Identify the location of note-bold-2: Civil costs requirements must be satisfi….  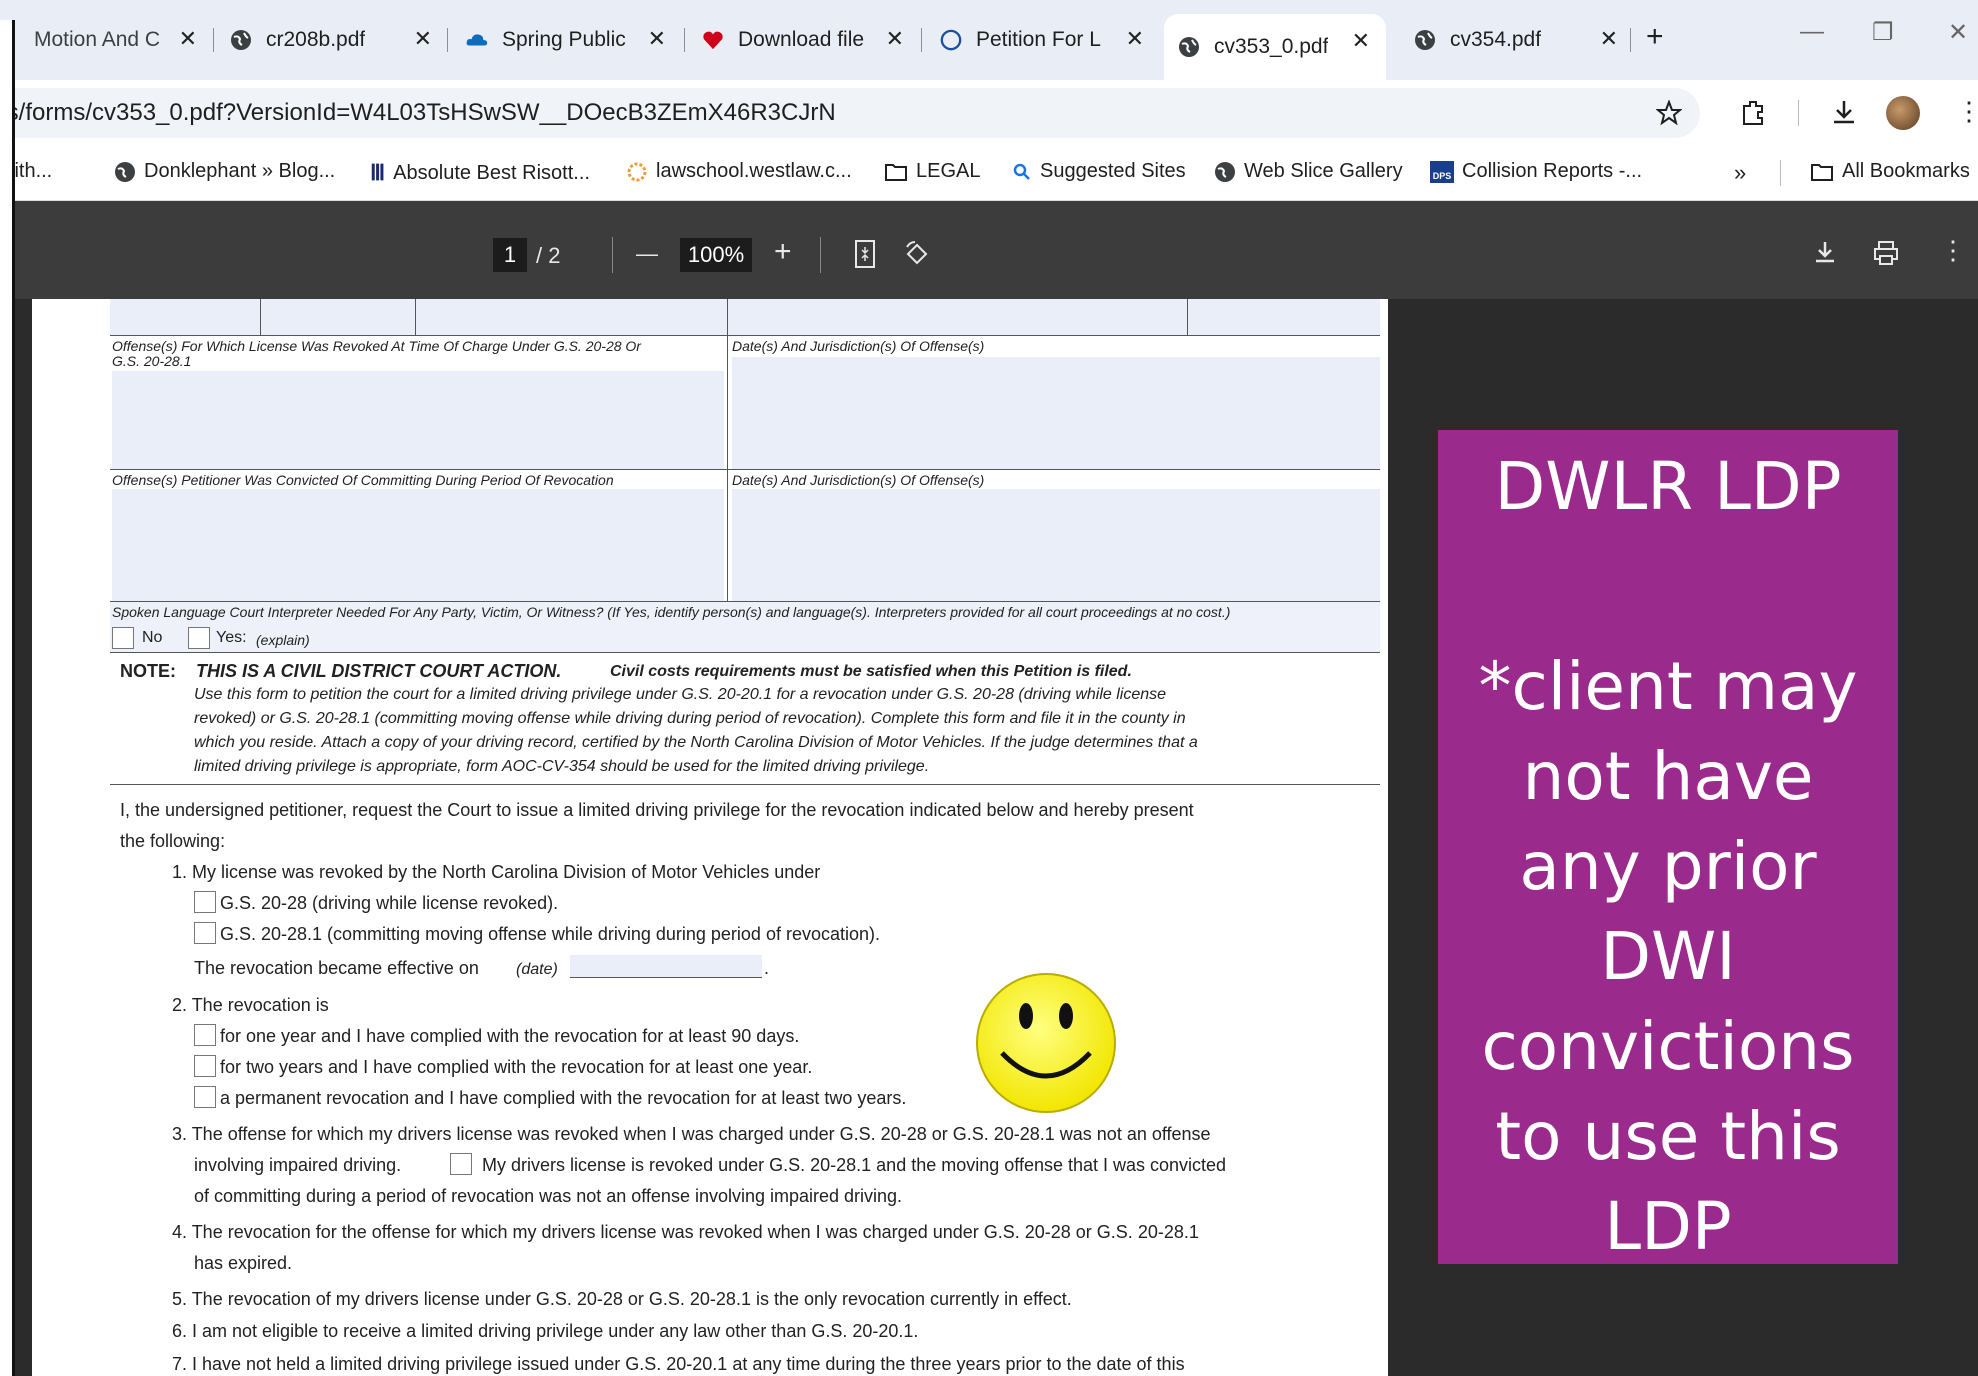
(871, 671).